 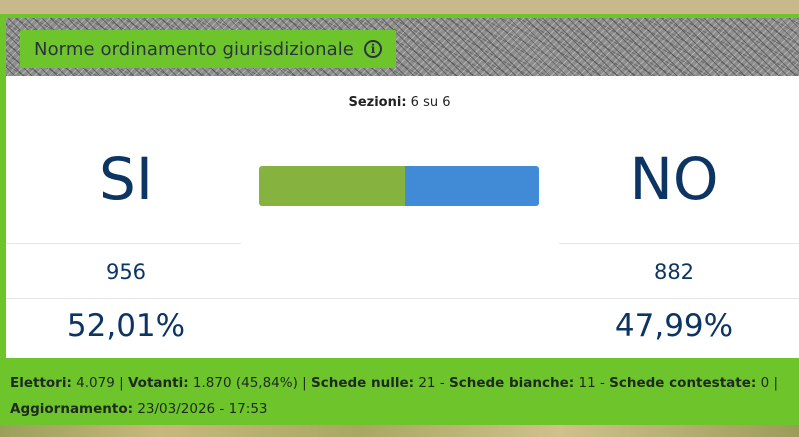 I want to click on background-image-strip, so click(x=399, y=431).